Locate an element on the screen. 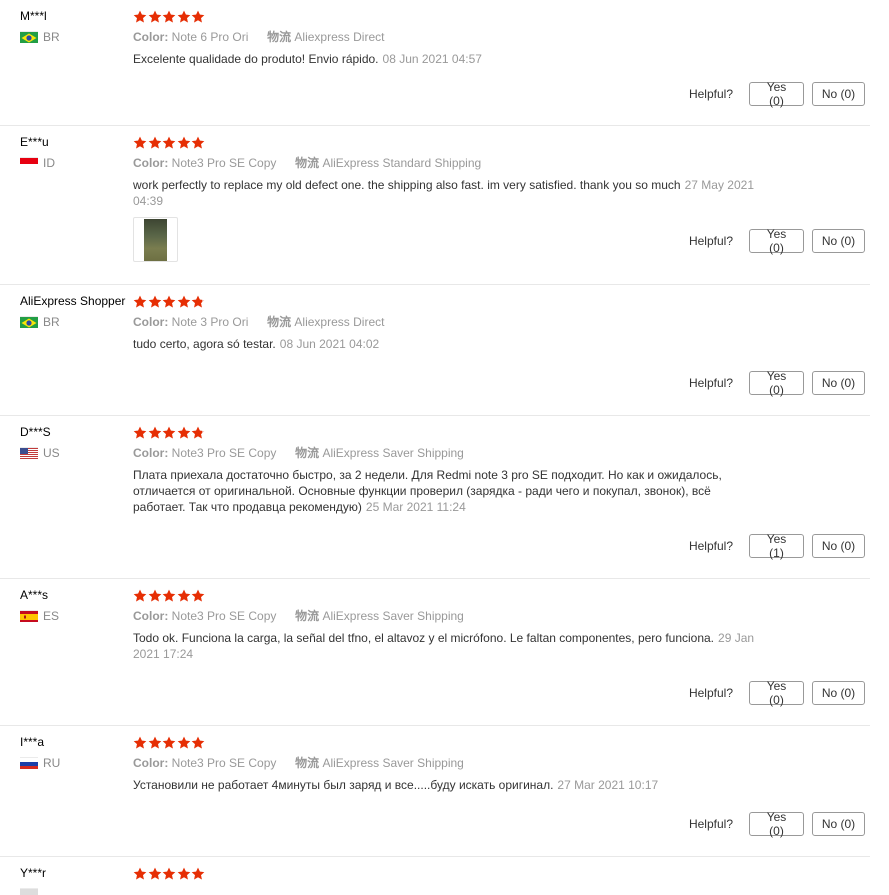 This screenshot has width=889, height=895. country-code: ES is located at coordinates (51, 616).